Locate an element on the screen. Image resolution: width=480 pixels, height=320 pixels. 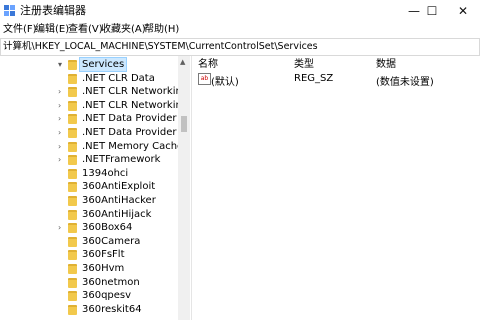
menu-view: 查看(V) is located at coordinates (85, 30).